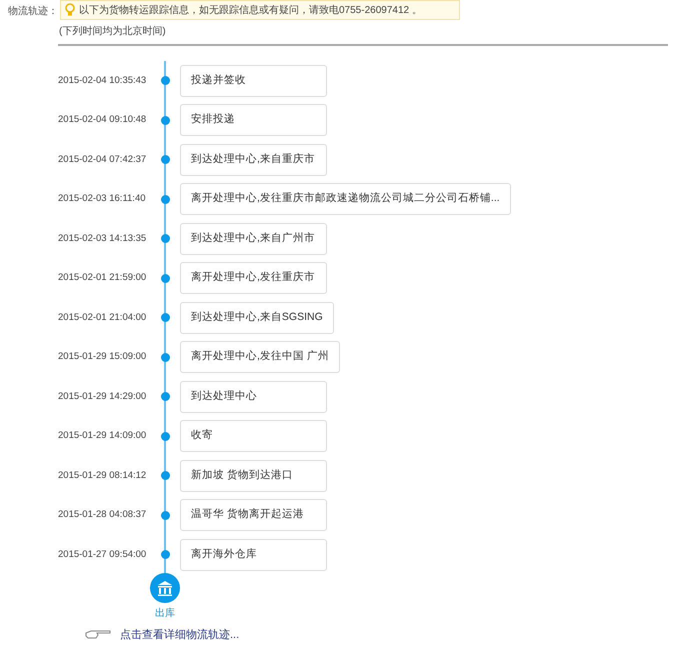  I want to click on event-time: 2015-01-29 14:09:00, so click(103, 436).